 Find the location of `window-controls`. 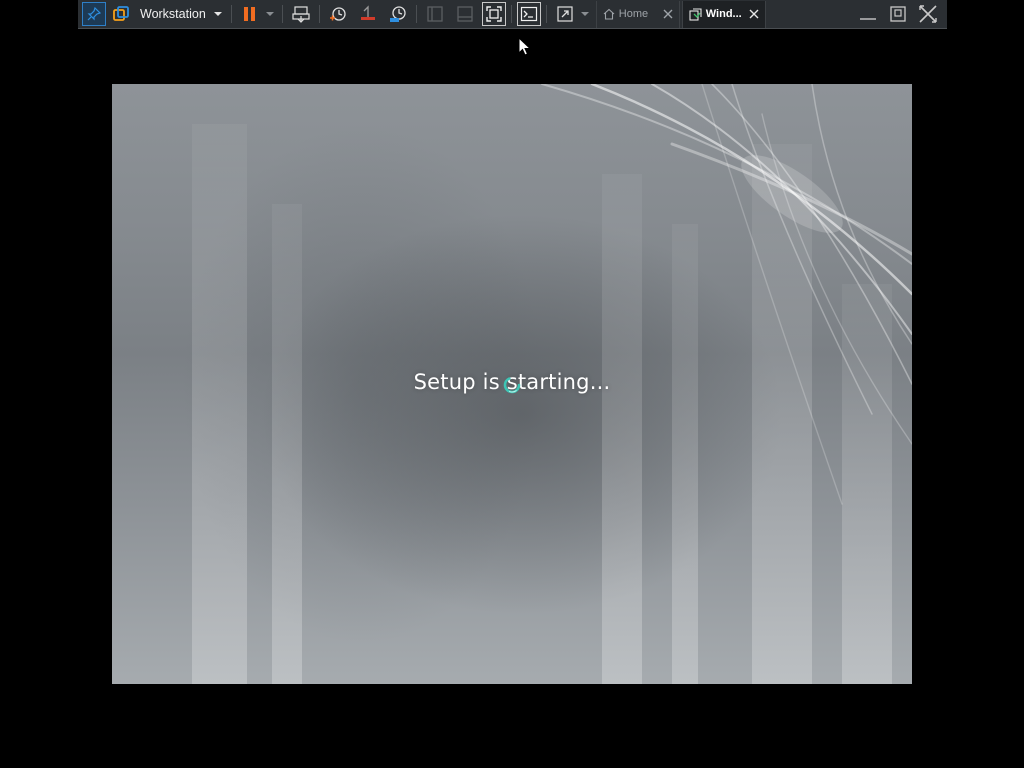

window-controls is located at coordinates (898, 14).